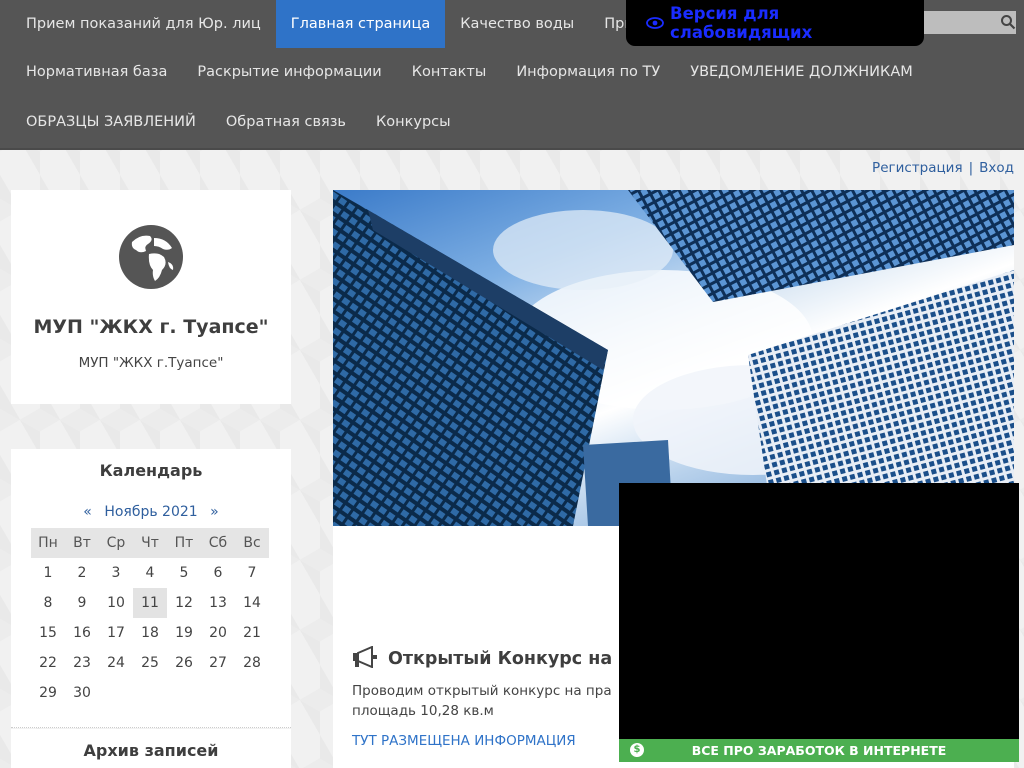  I want to click on site-title: МУП "ЖКХ г. Туапсе", so click(151, 327).